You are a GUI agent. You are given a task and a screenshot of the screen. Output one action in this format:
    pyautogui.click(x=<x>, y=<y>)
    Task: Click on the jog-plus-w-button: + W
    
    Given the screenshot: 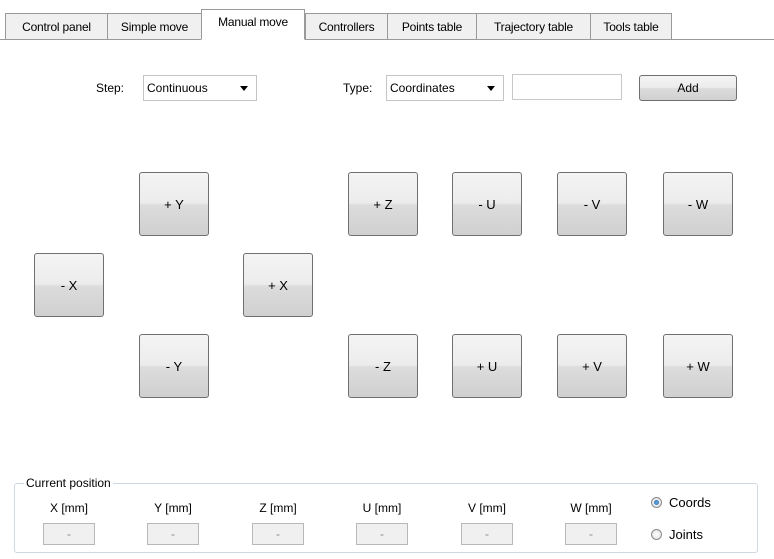 What is the action you would take?
    pyautogui.click(x=698, y=366)
    